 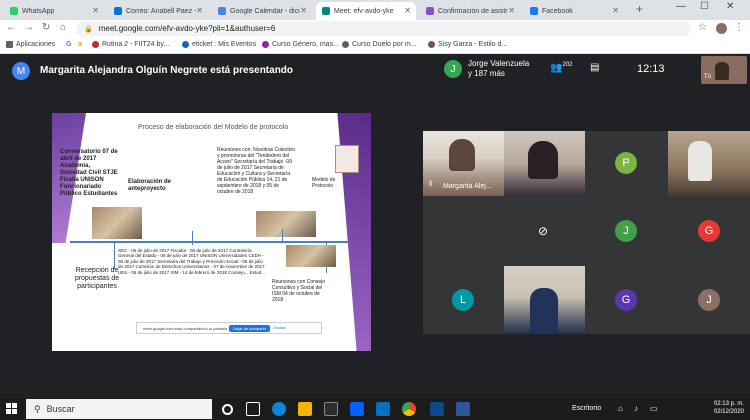 I want to click on document-icon, so click(x=347, y=159).